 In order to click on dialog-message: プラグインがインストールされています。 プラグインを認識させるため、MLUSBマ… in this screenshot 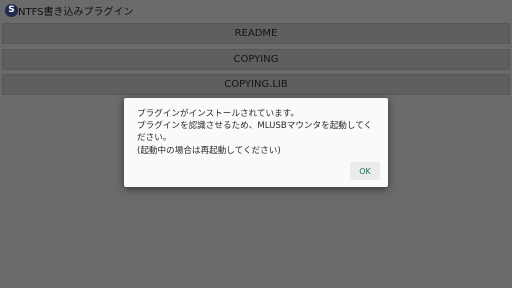, I will do `click(259, 132)`.